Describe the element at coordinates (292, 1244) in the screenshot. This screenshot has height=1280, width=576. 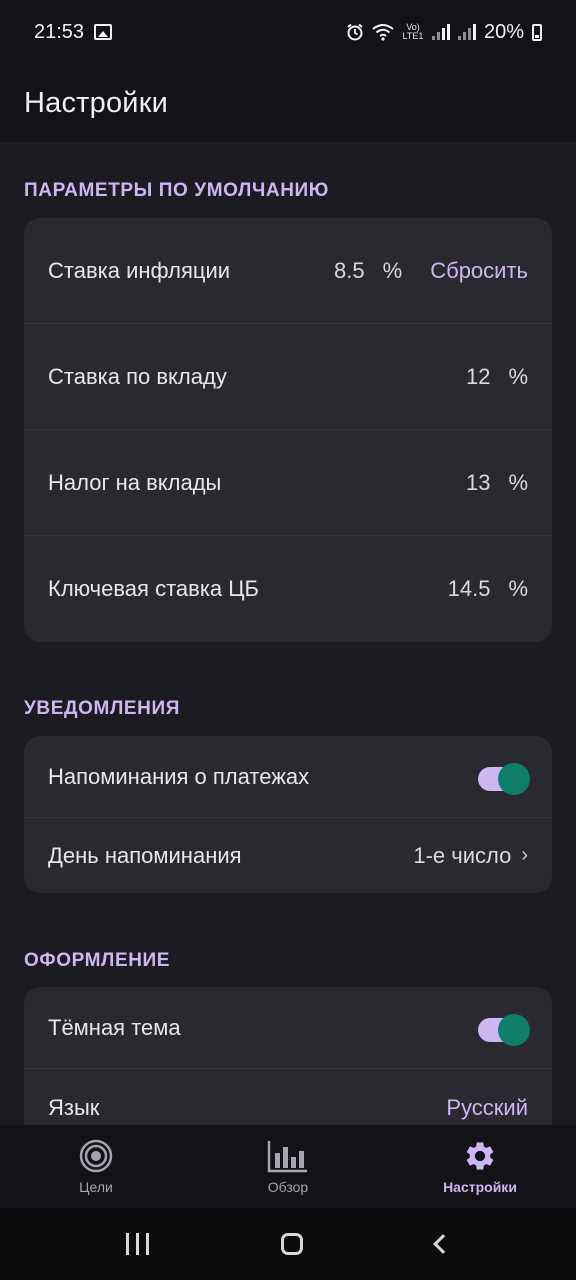
I see `home-button` at that location.